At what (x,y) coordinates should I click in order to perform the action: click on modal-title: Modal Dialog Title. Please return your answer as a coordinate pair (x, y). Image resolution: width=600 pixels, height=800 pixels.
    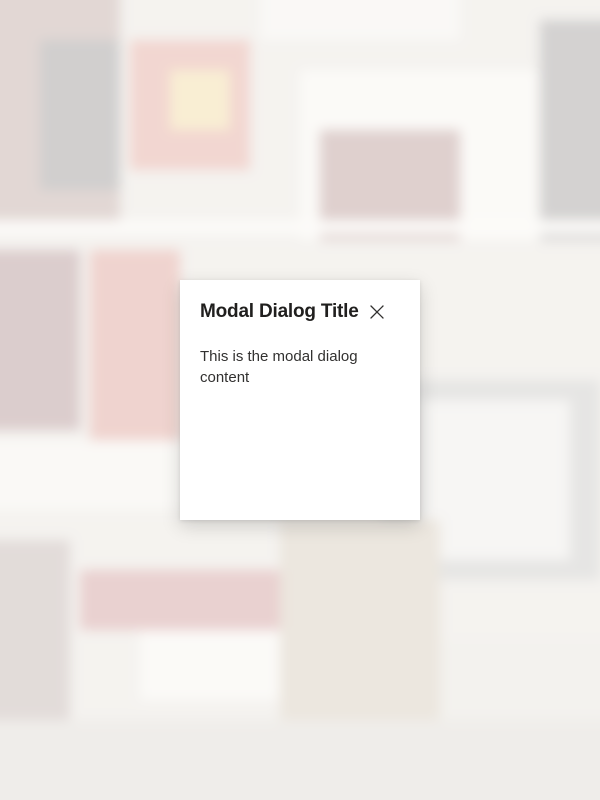
    Looking at the image, I should click on (279, 311).